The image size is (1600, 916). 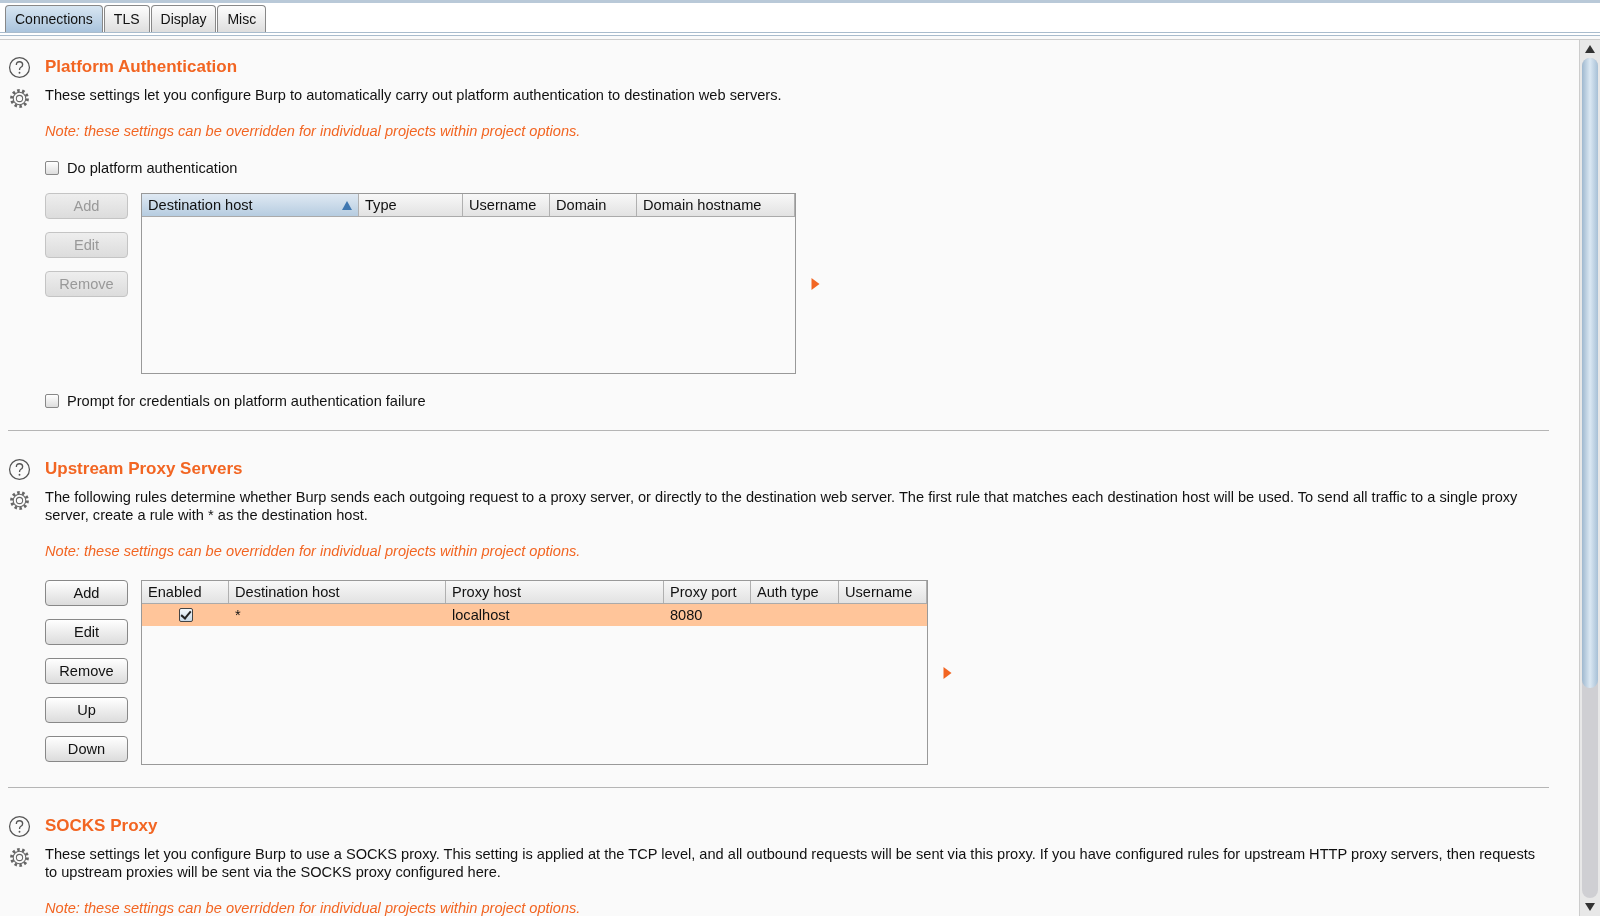 I want to click on section-title: Upstream Proxy Servers, so click(x=144, y=469).